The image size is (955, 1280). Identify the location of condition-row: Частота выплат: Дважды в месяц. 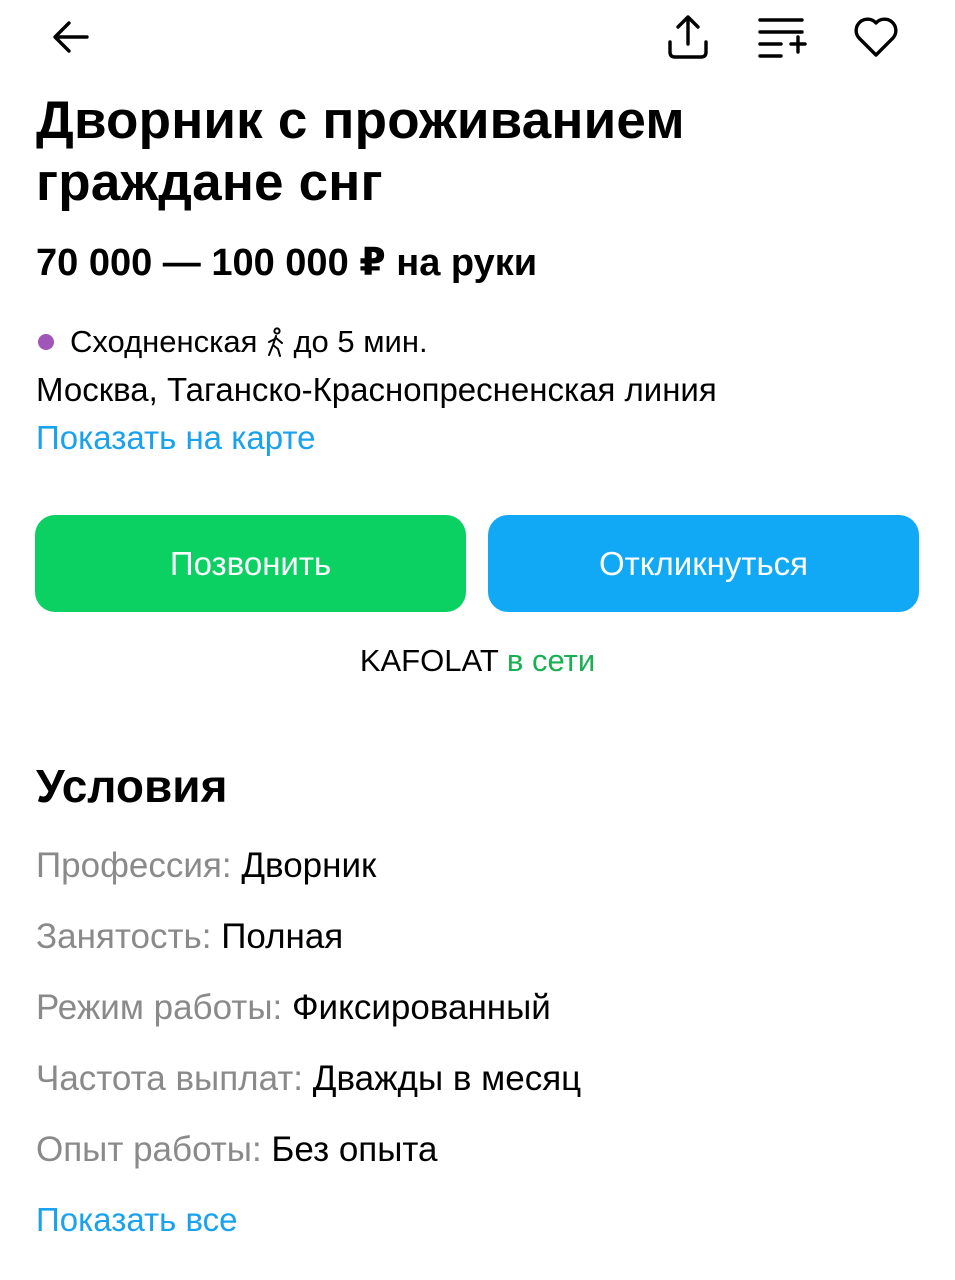
(308, 1079).